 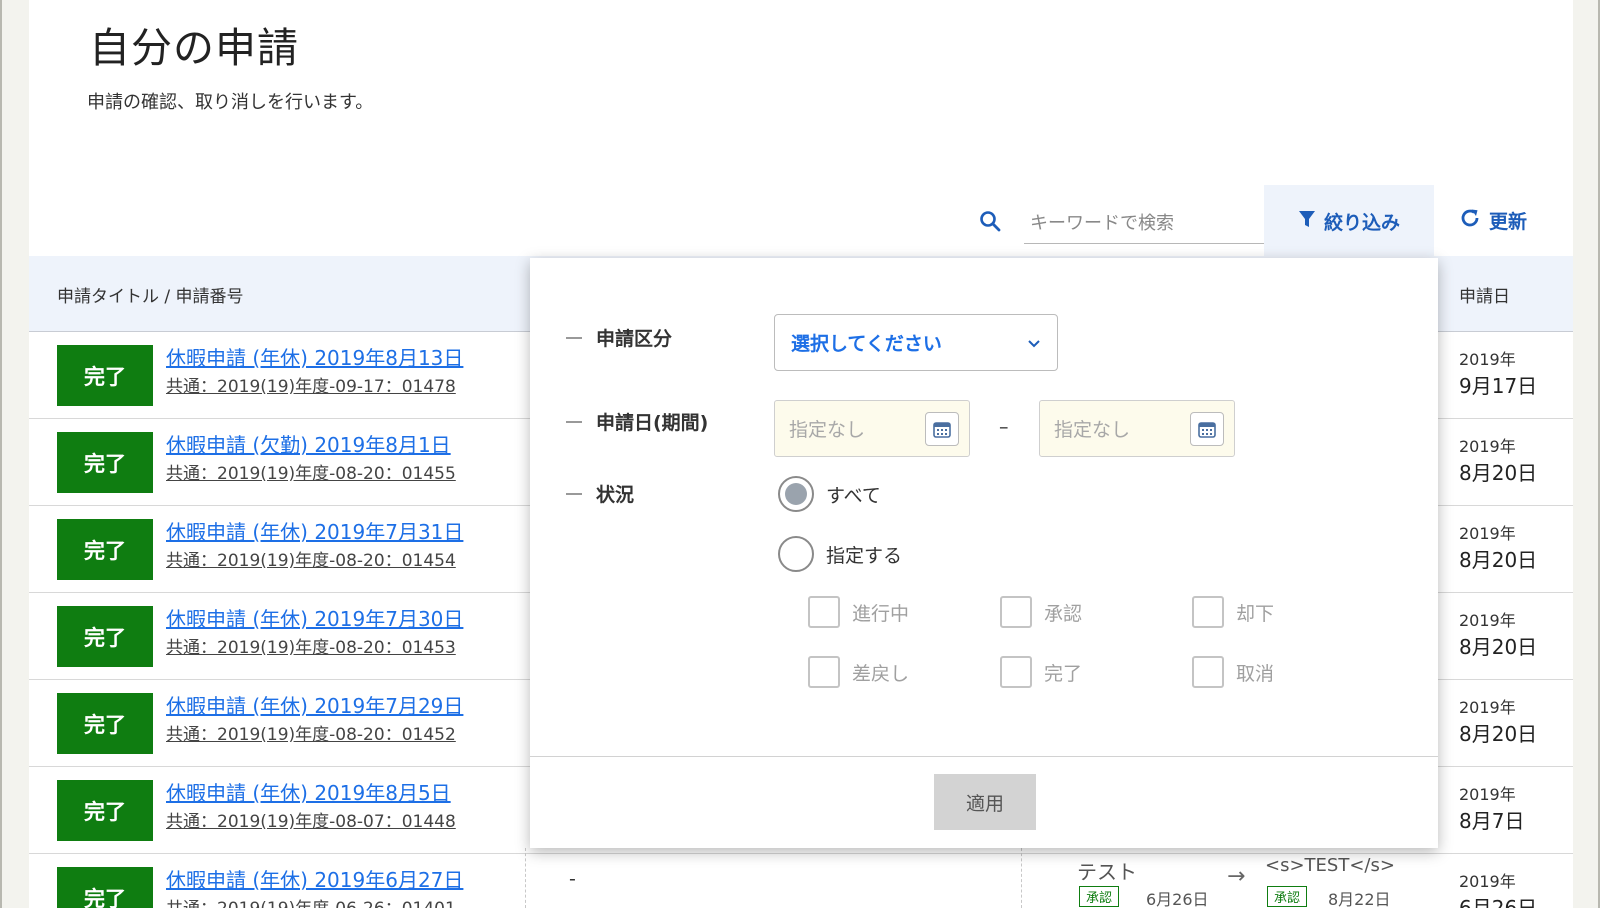 What do you see at coordinates (572, 879) in the screenshot?
I see `row-dash: -` at bounding box center [572, 879].